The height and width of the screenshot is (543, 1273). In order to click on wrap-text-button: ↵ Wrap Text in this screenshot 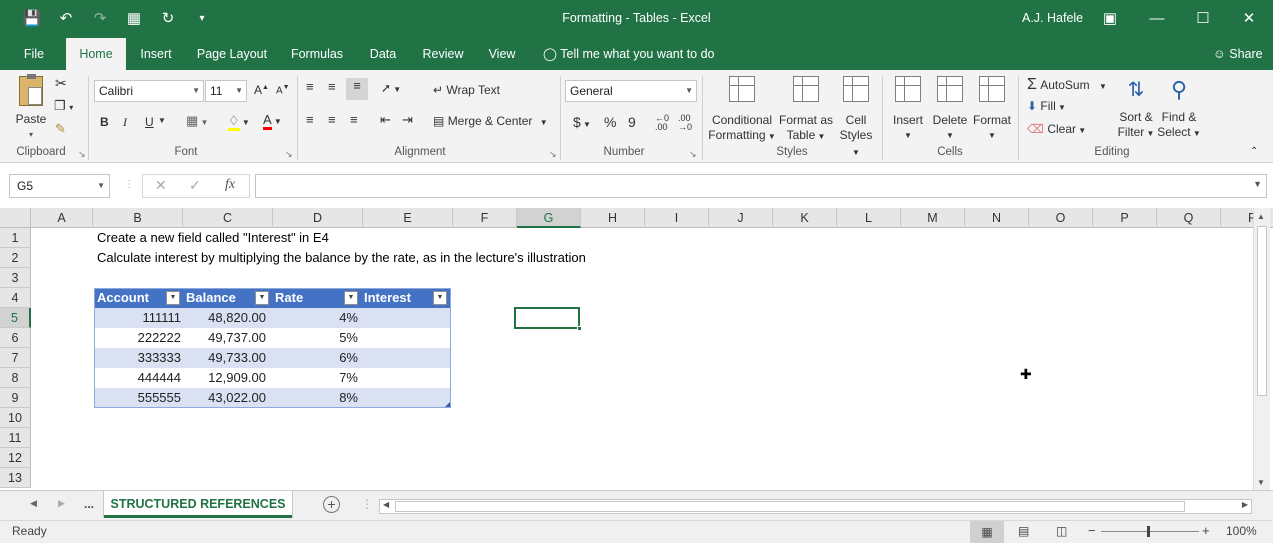, I will do `click(466, 90)`.